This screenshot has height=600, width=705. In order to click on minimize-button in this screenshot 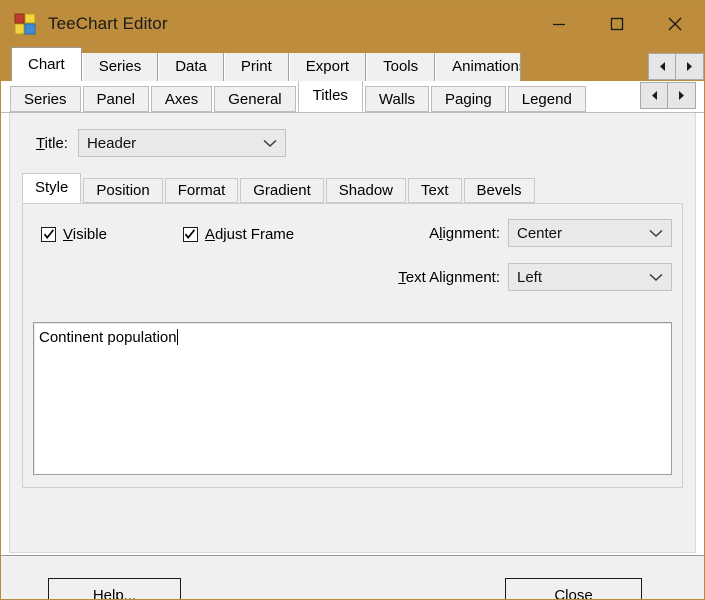, I will do `click(559, 24)`.